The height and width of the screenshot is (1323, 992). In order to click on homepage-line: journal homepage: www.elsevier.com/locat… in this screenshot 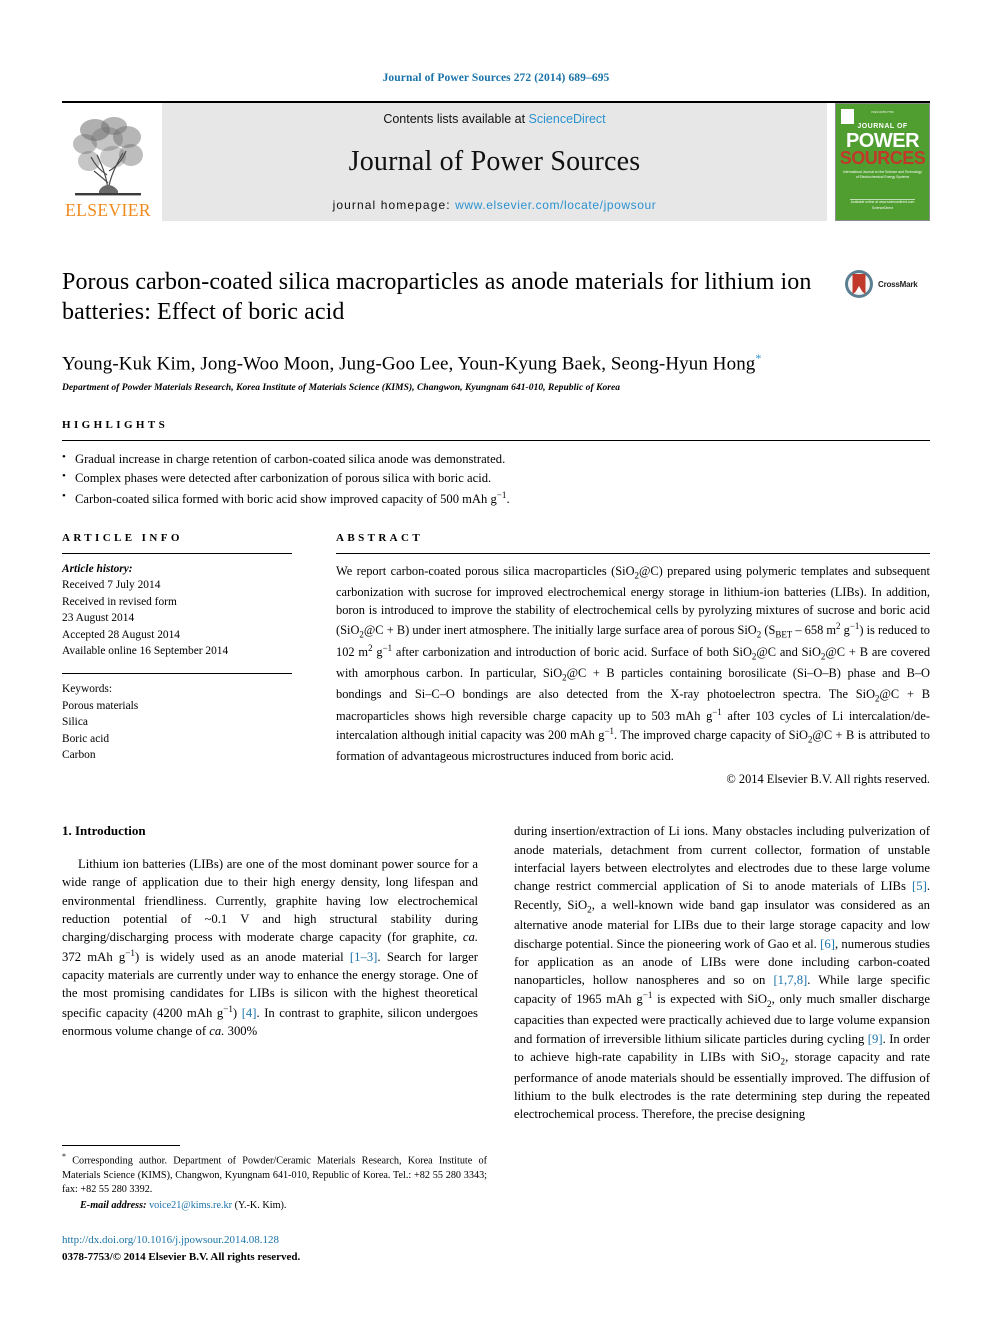, I will do `click(495, 205)`.